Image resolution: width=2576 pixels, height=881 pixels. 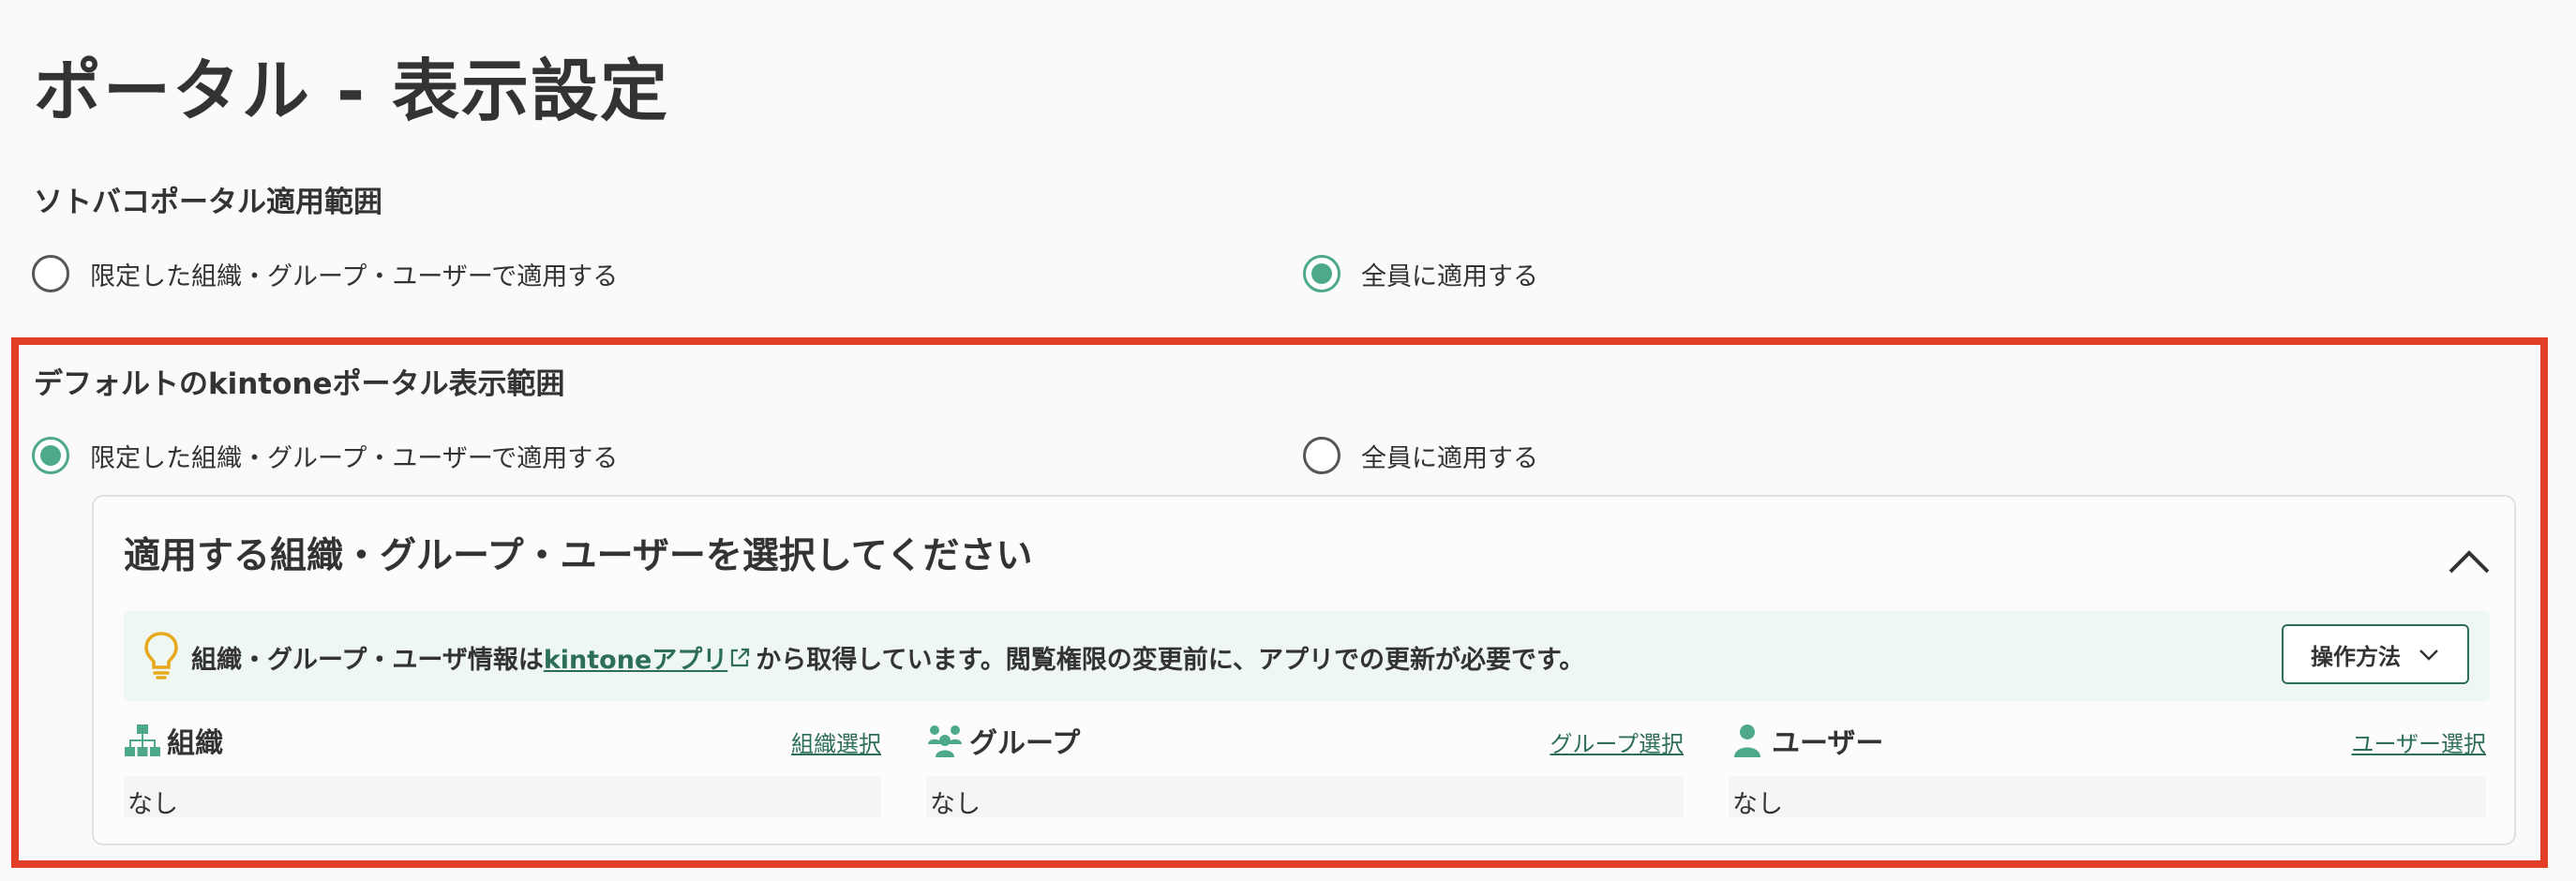 I want to click on select-users-link: ユーザー選択, so click(x=2418, y=742).